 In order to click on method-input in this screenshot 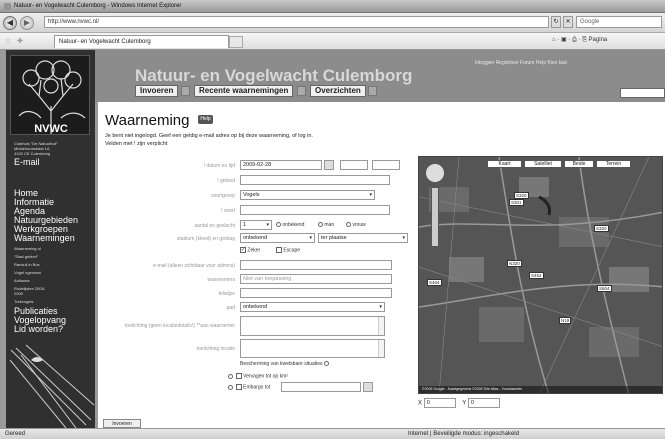, I will do `click(316, 293)`.